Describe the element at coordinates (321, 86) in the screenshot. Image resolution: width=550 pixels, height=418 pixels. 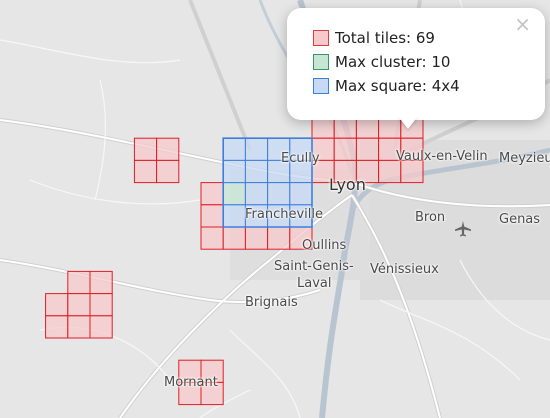
I see `max-square-swatch` at that location.